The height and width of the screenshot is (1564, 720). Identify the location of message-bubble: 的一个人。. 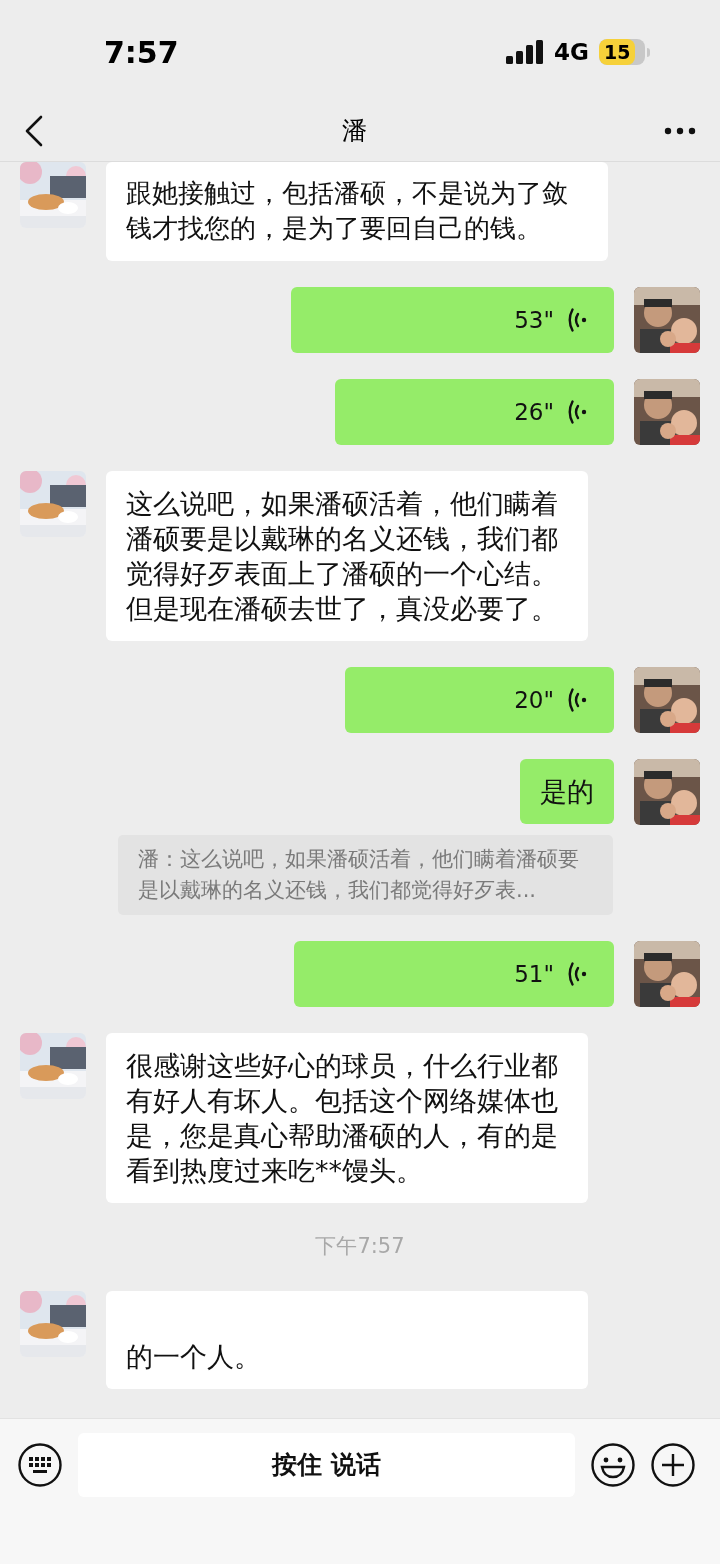
(347, 1339).